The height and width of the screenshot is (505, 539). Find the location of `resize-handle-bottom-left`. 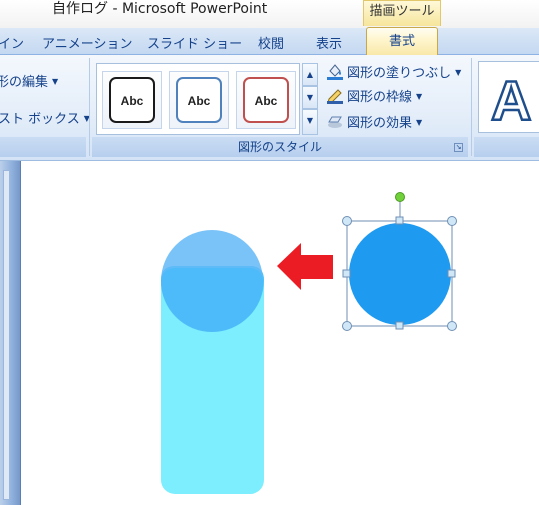

resize-handle-bottom-left is located at coordinates (347, 326).